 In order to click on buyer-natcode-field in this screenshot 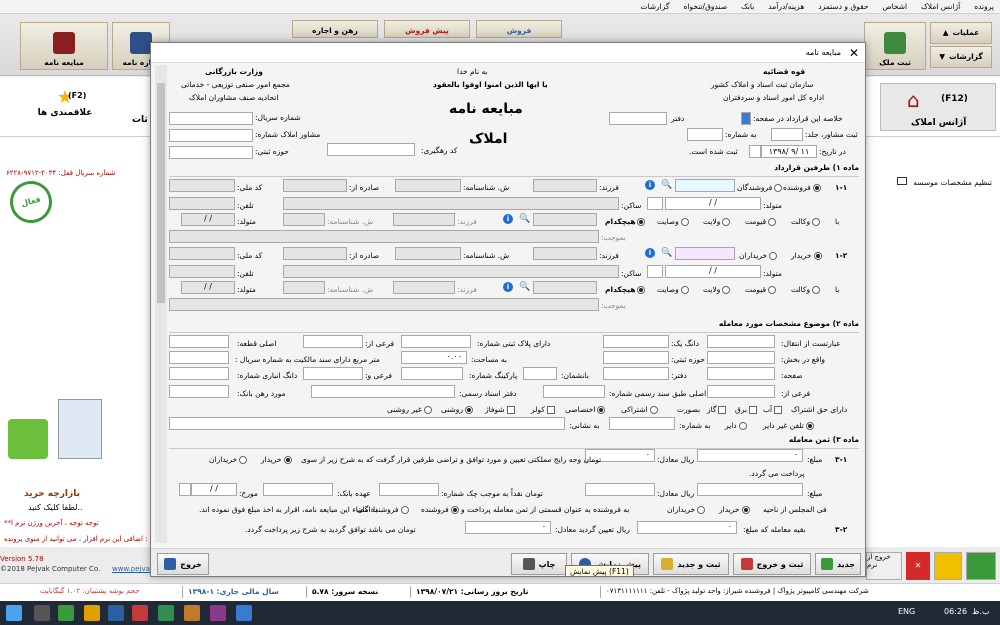, I will do `click(202, 253)`.